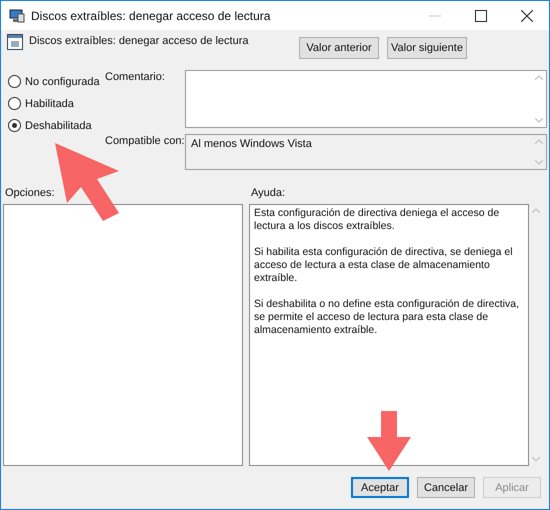 This screenshot has height=510, width=550. What do you see at coordinates (58, 126) in the screenshot?
I see `radio-label: Deshabilitada` at bounding box center [58, 126].